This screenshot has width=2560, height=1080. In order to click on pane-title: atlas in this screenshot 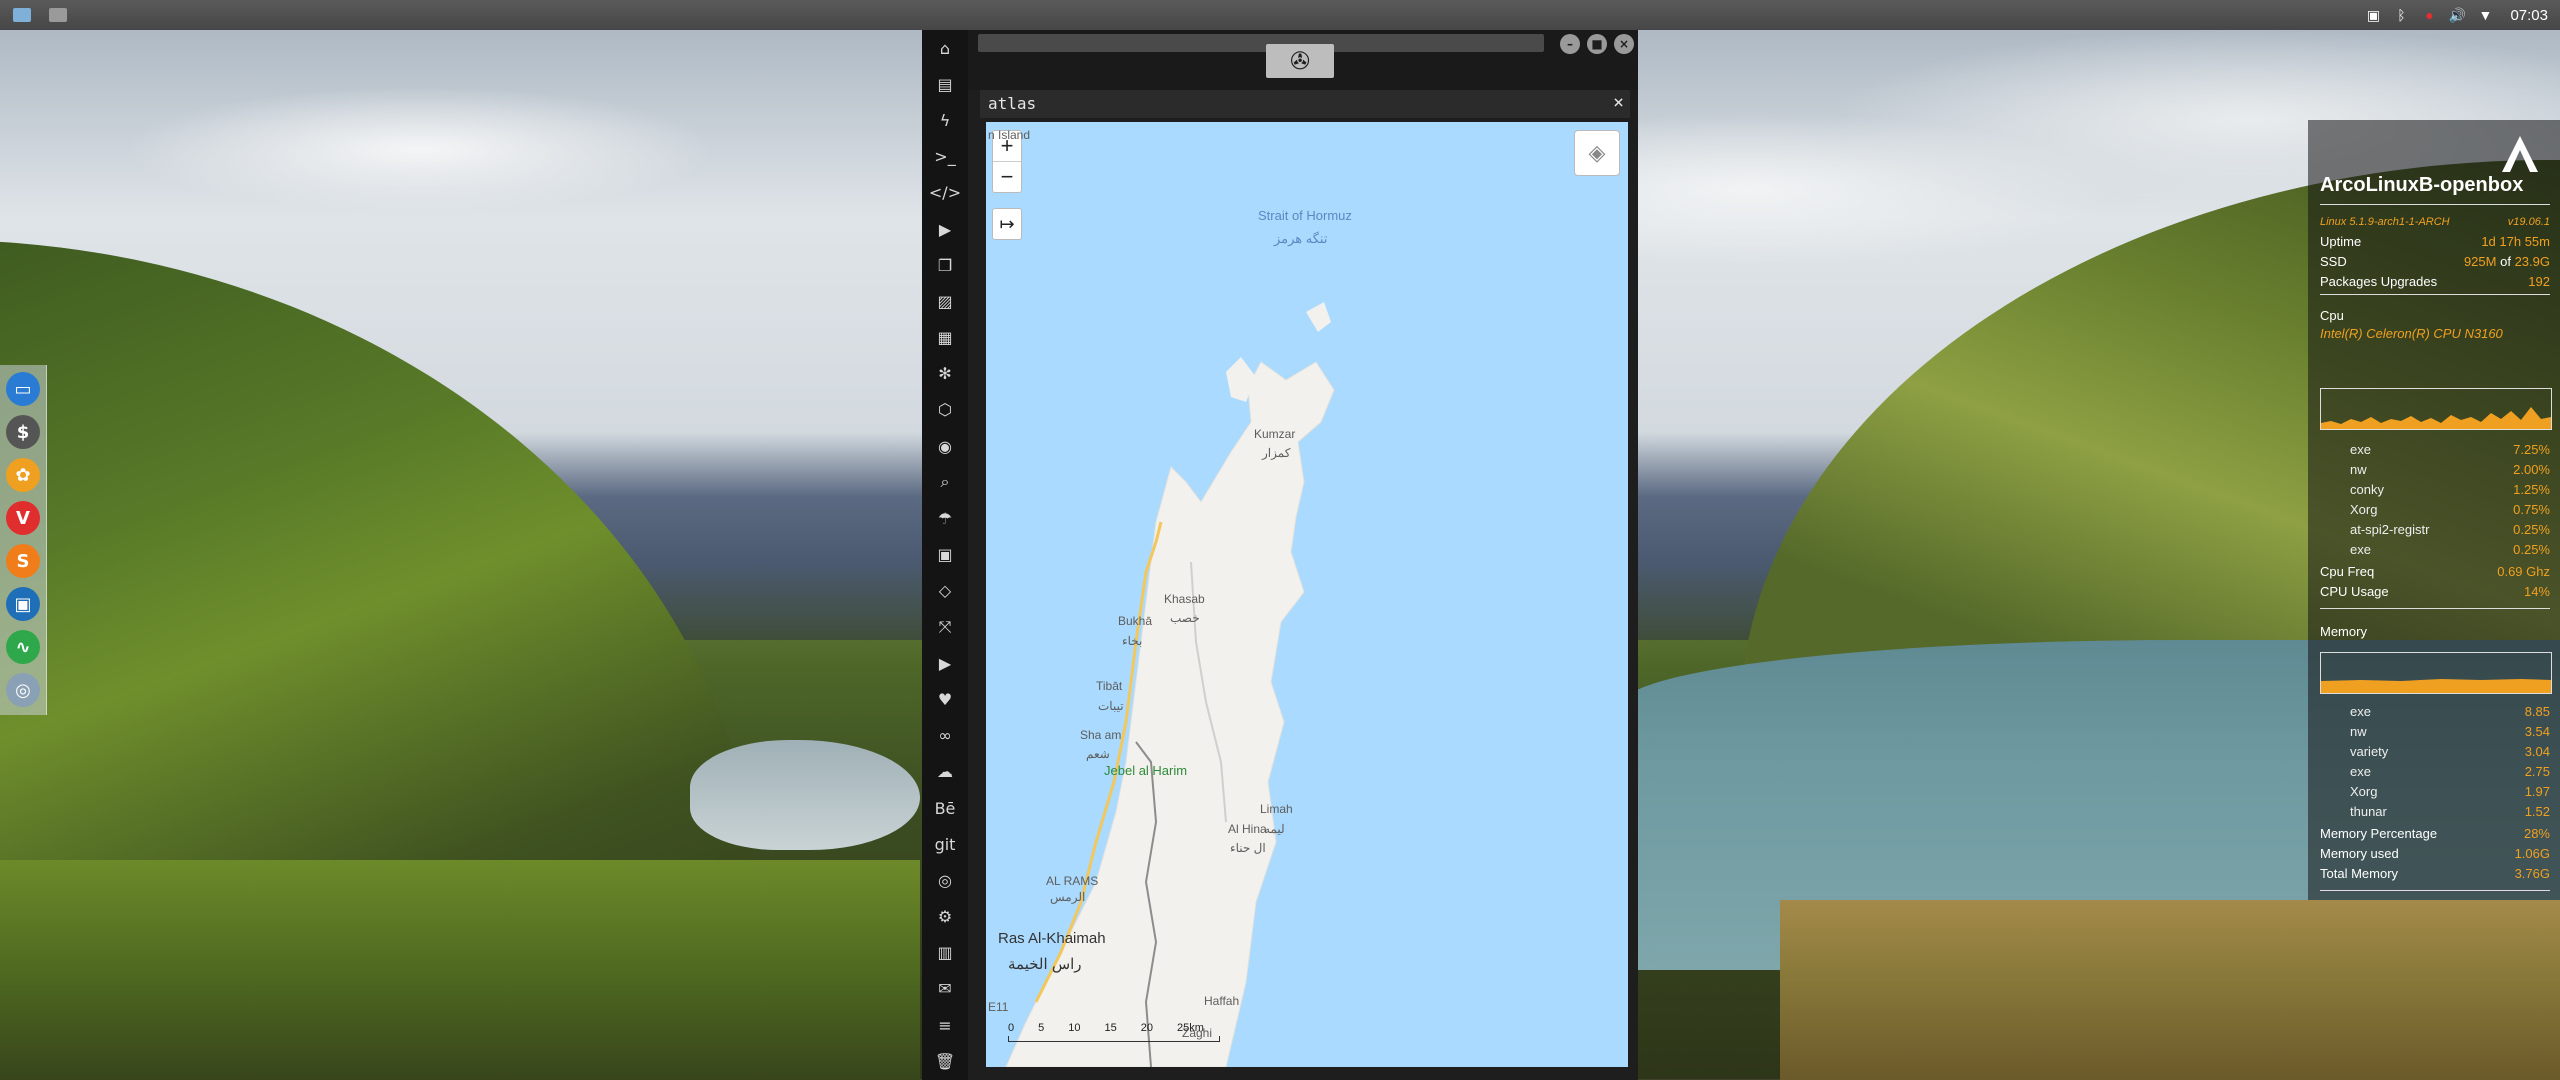, I will do `click(1012, 103)`.